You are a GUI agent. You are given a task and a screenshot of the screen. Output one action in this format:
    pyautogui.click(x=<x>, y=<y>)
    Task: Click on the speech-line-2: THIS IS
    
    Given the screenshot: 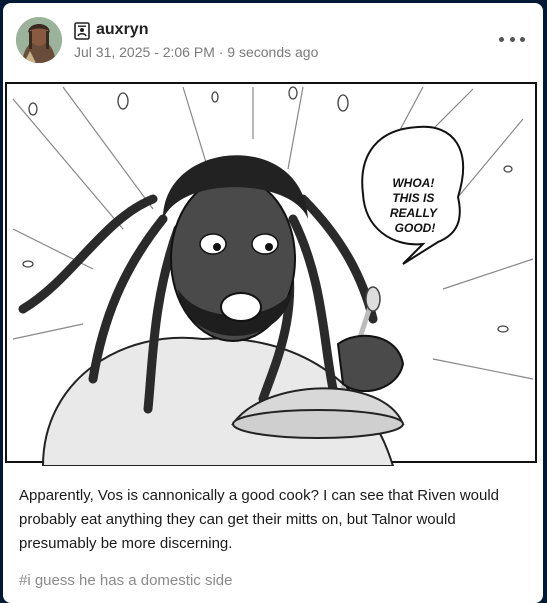 What is the action you would take?
    pyautogui.click(x=413, y=198)
    